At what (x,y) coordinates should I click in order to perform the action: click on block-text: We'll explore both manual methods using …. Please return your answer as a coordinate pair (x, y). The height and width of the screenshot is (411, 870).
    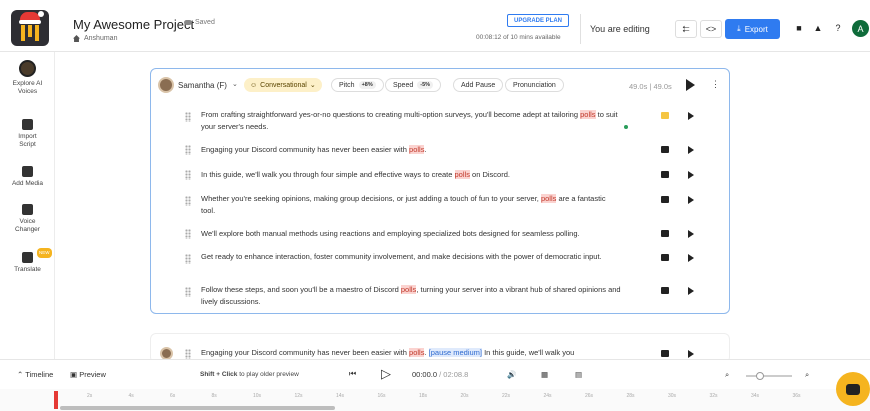
    Looking at the image, I should click on (411, 234).